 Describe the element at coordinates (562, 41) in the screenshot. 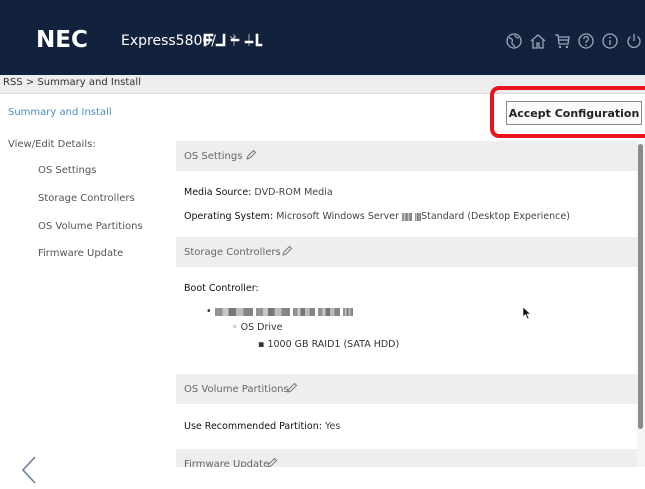

I see `cart-icon` at that location.